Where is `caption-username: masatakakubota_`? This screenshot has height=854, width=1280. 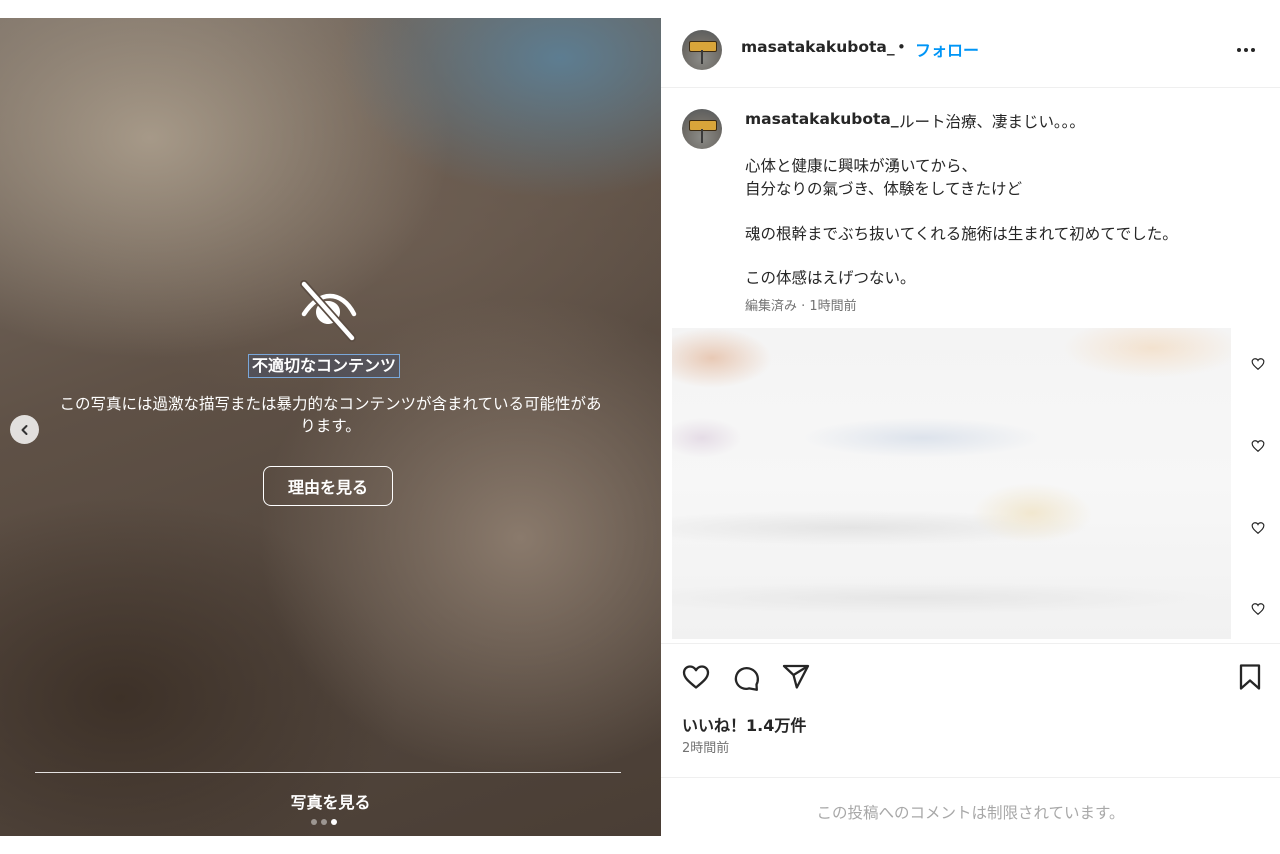
caption-username: masatakakubota_ is located at coordinates (822, 119).